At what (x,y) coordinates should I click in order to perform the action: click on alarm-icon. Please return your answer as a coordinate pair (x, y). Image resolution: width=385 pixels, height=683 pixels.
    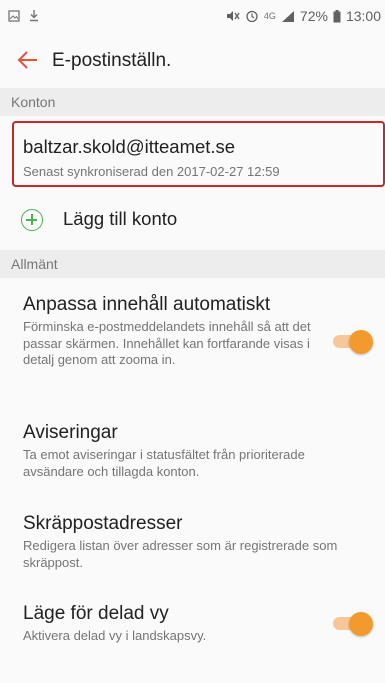
    Looking at the image, I should click on (252, 16).